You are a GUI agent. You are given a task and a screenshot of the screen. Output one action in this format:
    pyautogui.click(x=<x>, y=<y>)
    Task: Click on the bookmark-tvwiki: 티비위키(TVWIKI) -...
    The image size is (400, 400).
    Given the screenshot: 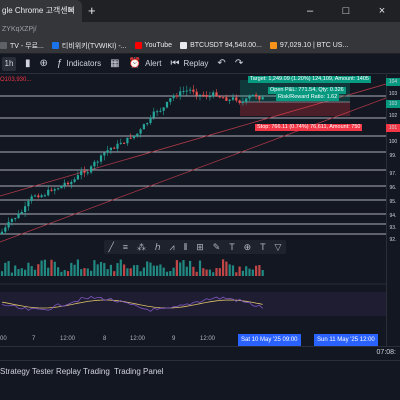 What is the action you would take?
    pyautogui.click(x=89, y=46)
    